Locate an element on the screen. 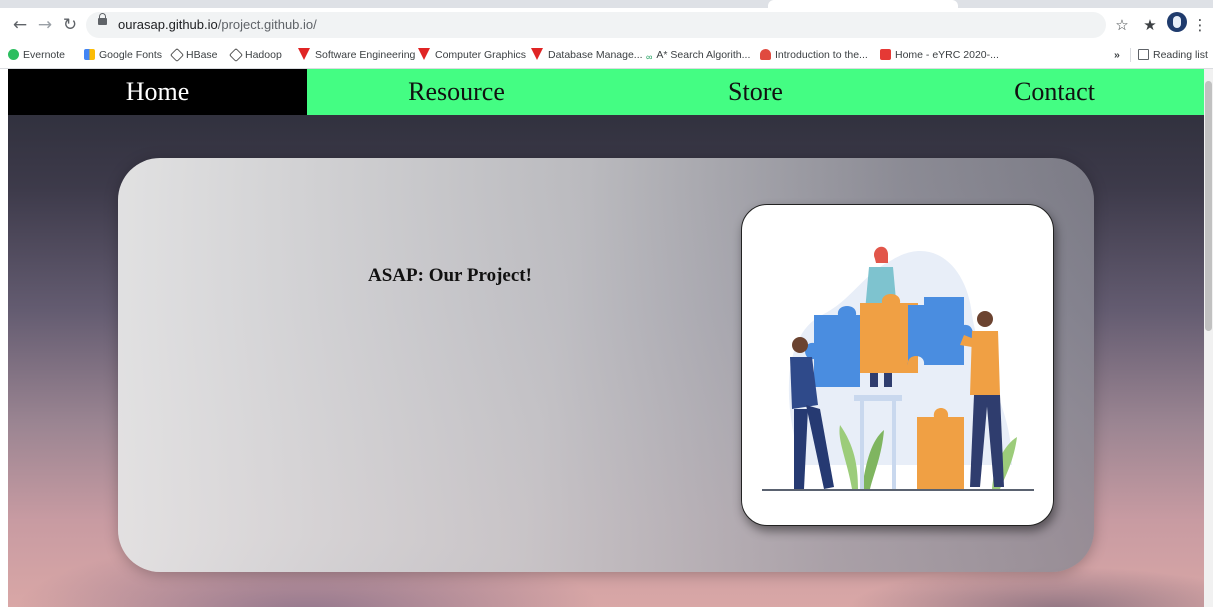 This screenshot has height=607, width=1213. hero-image is located at coordinates (897, 365).